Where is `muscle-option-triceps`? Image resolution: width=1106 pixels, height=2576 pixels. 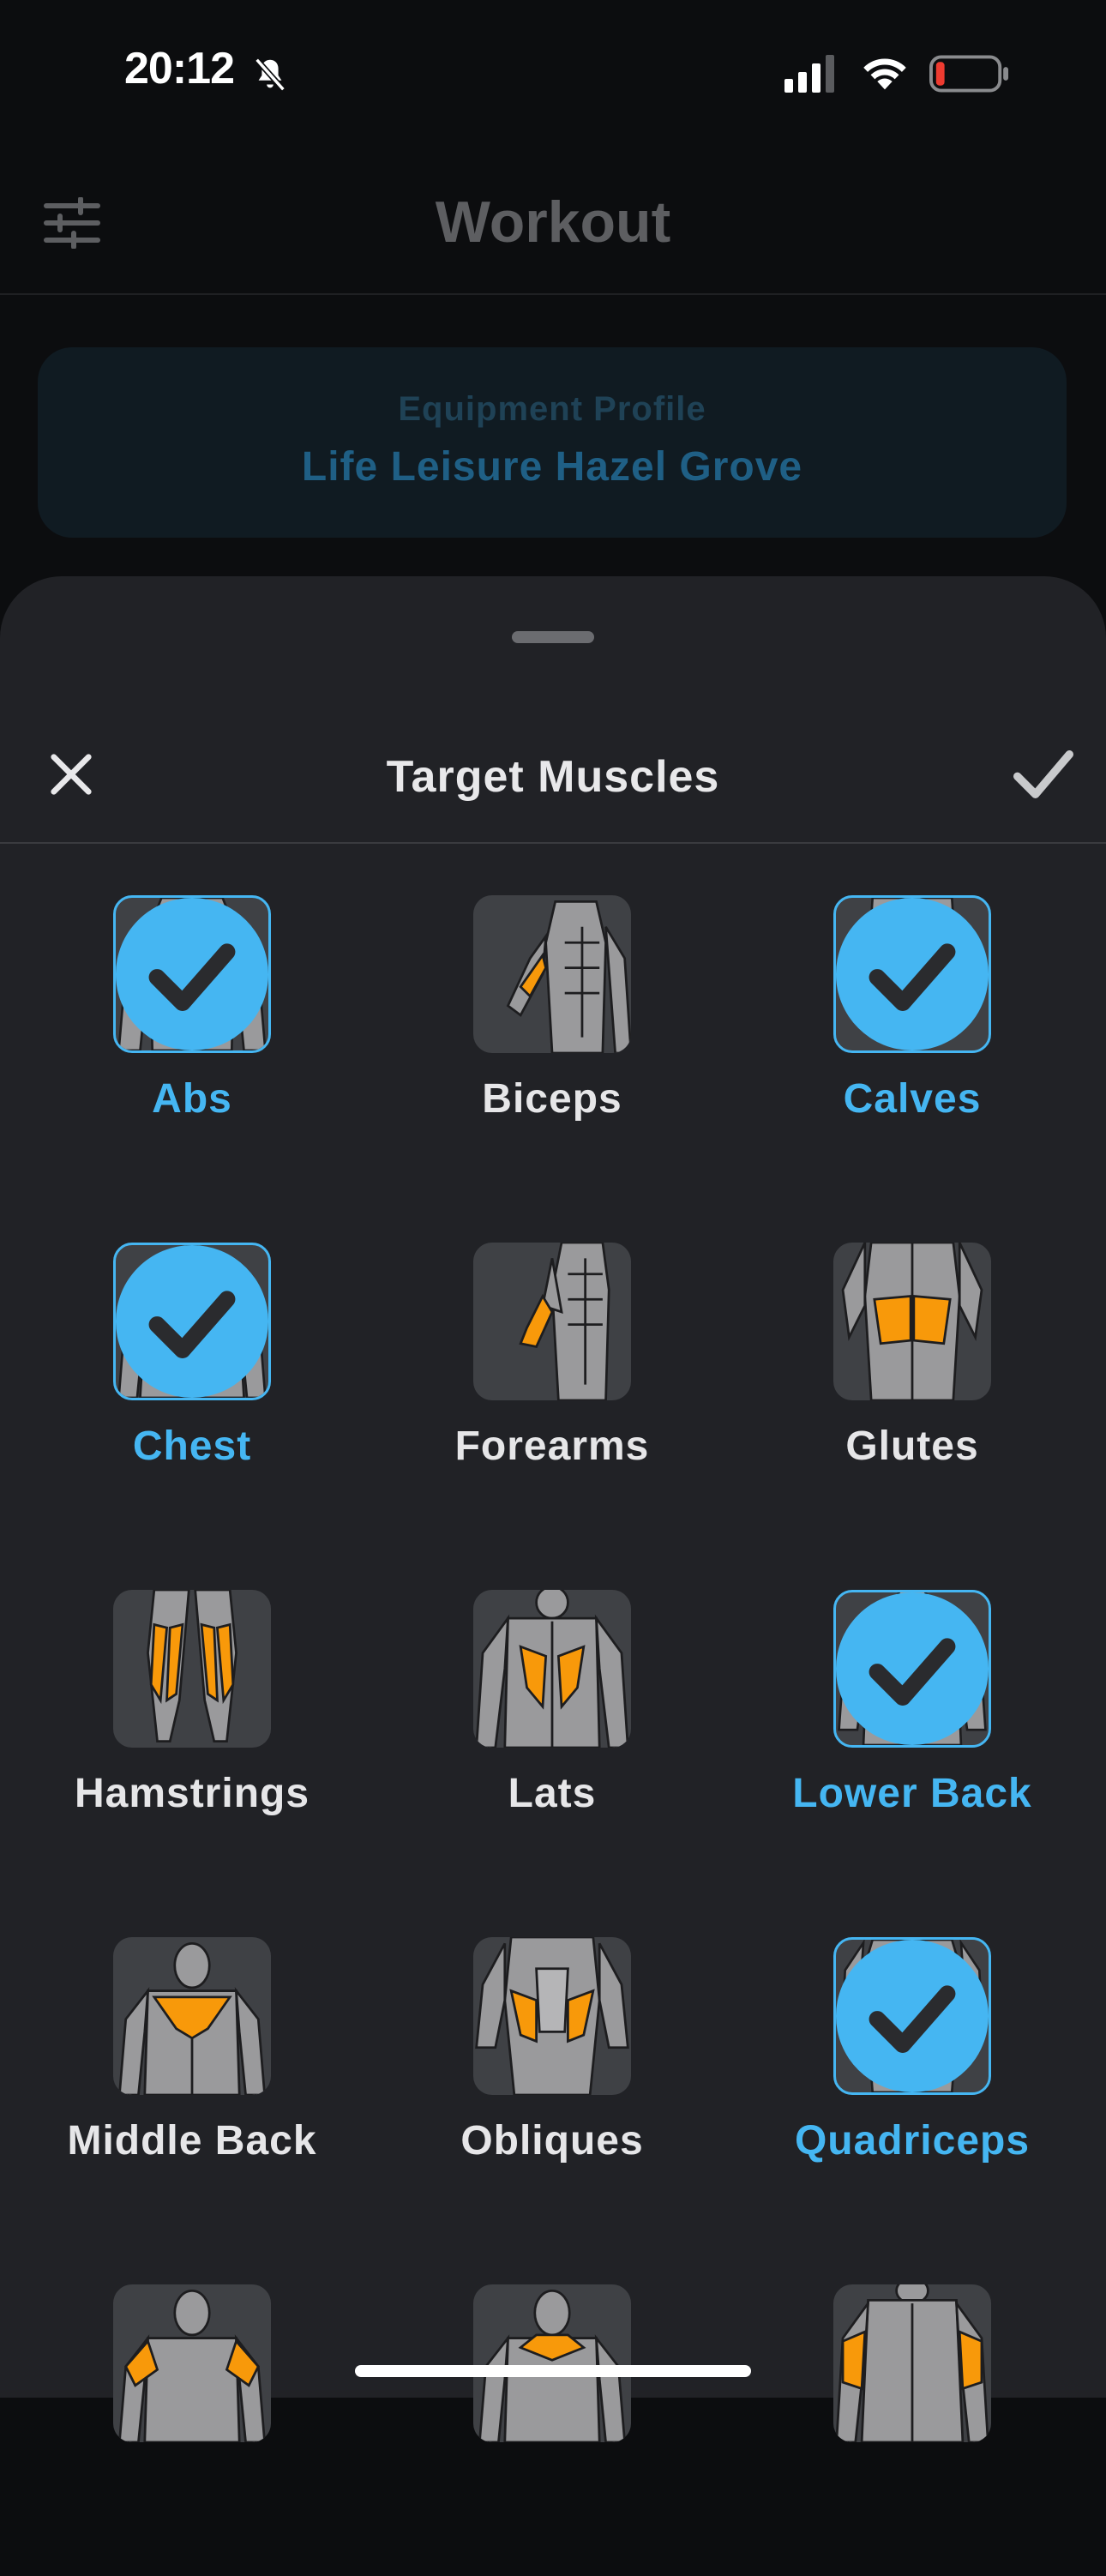 muscle-option-triceps is located at coordinates (900, 2430).